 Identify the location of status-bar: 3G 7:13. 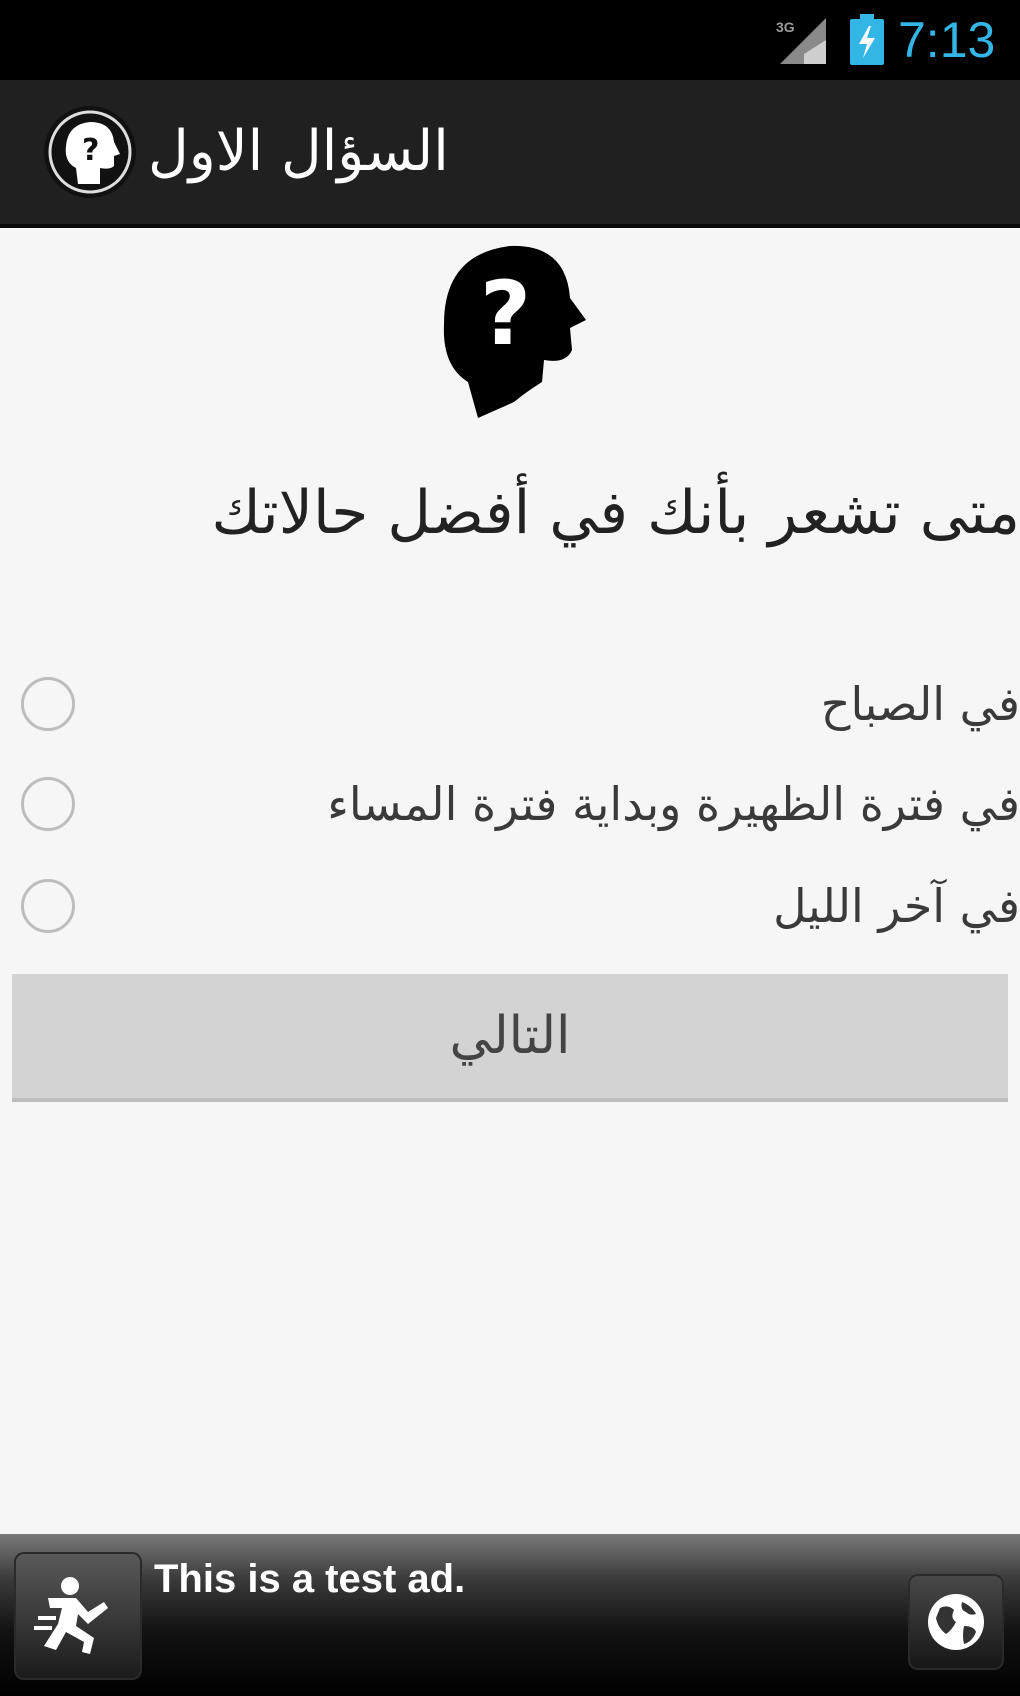
(510, 40).